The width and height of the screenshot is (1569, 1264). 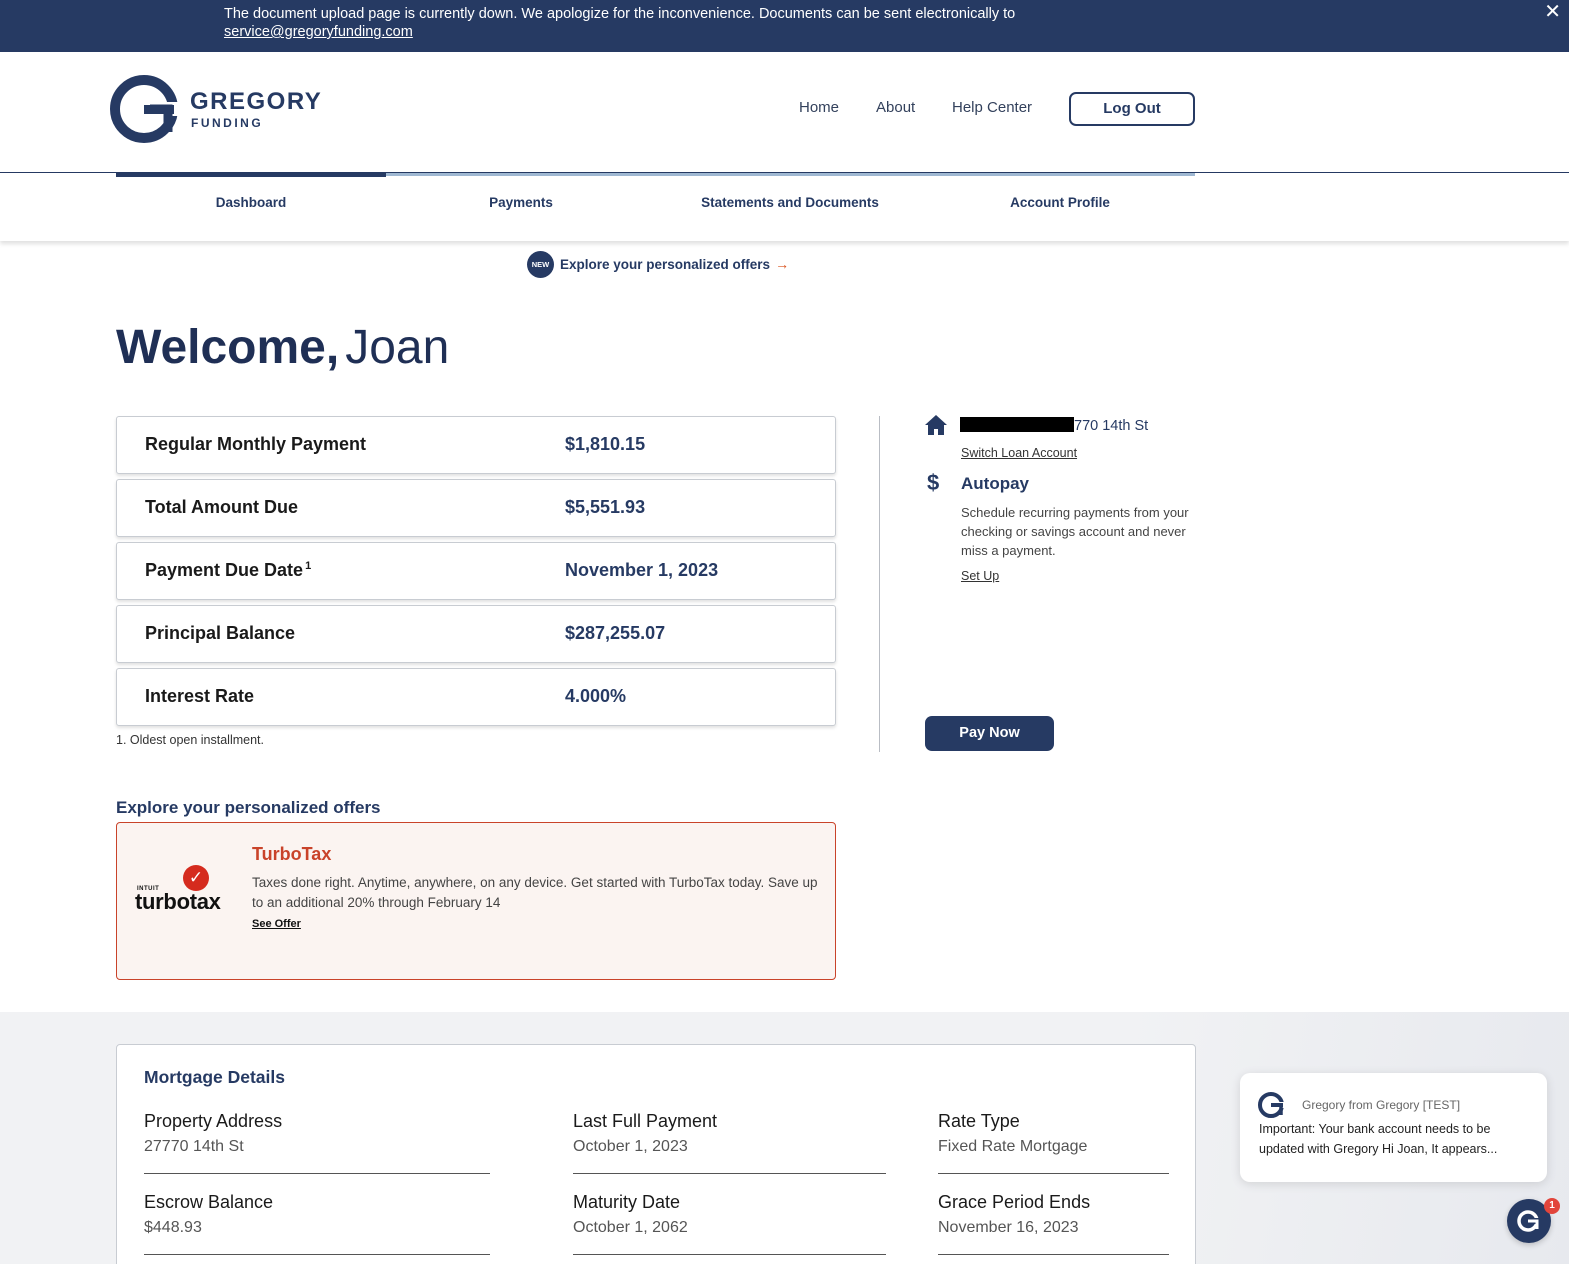 What do you see at coordinates (292, 854) in the screenshot?
I see `offer-title: TurboTax` at bounding box center [292, 854].